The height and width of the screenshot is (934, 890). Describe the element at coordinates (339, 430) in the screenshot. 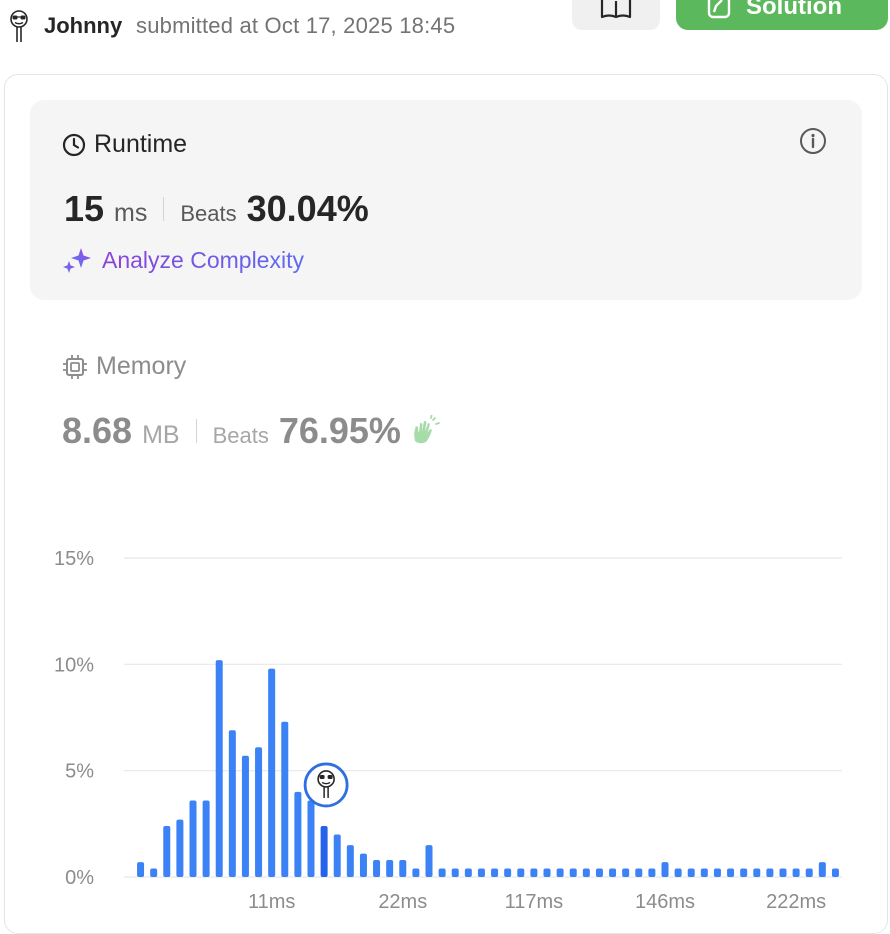

I see `memory-beats-value: 76.95%` at that location.